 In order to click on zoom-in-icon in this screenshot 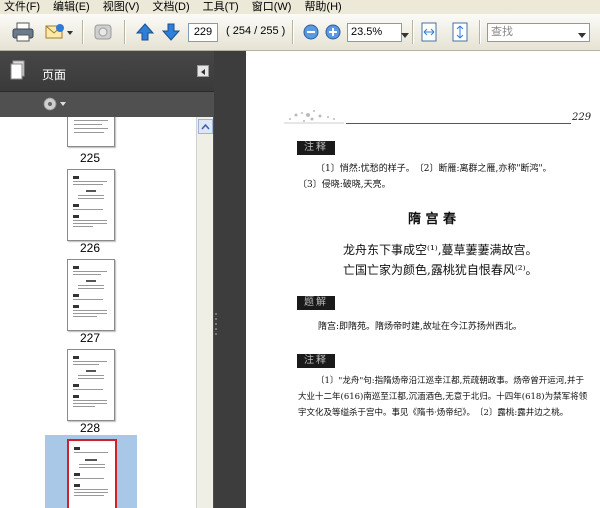, I will do `click(333, 32)`.